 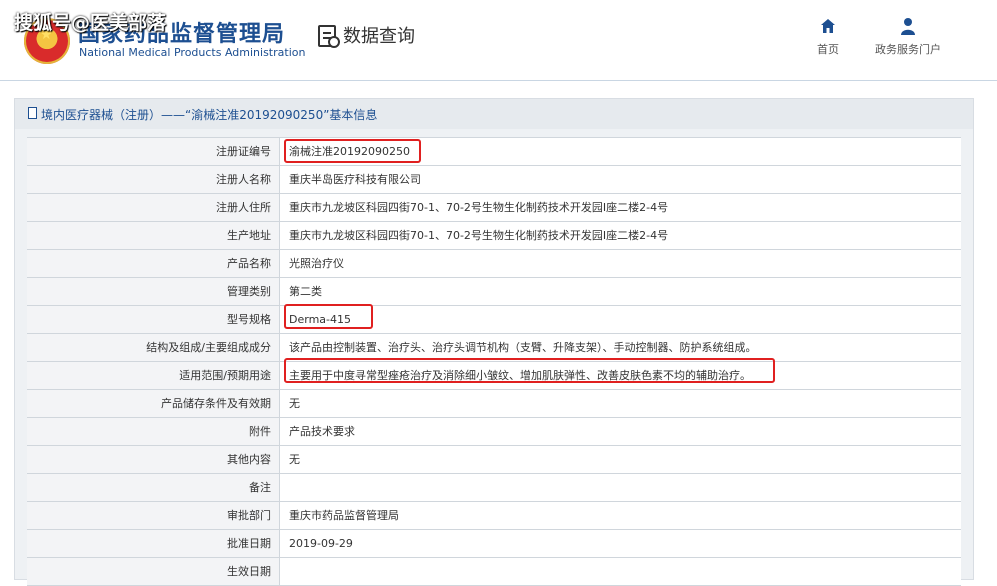 What do you see at coordinates (305, 291) in the screenshot?
I see `row-value: 第二类` at bounding box center [305, 291].